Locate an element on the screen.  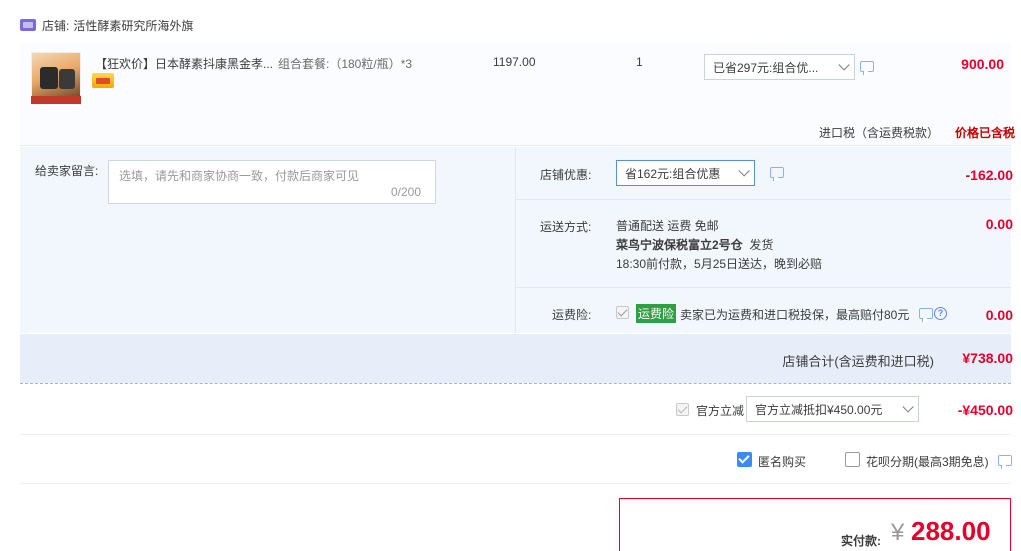
anonymous-checkbox is located at coordinates (744, 459).